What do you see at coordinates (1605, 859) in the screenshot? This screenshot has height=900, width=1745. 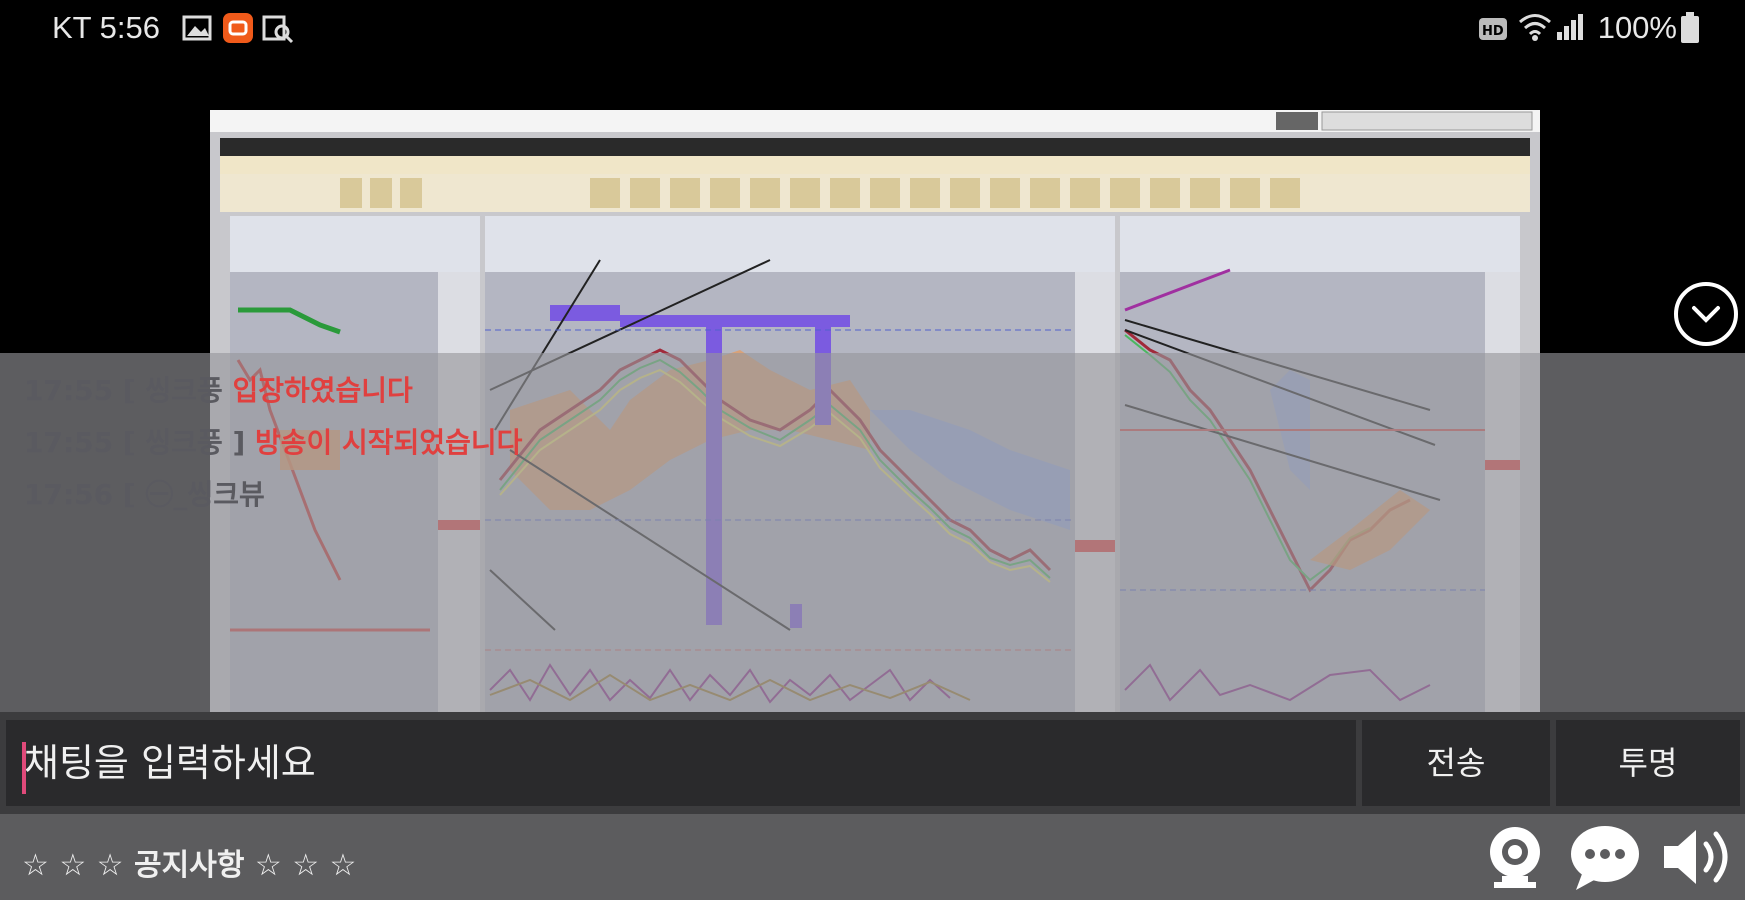 I see `chat-bubble-icon` at bounding box center [1605, 859].